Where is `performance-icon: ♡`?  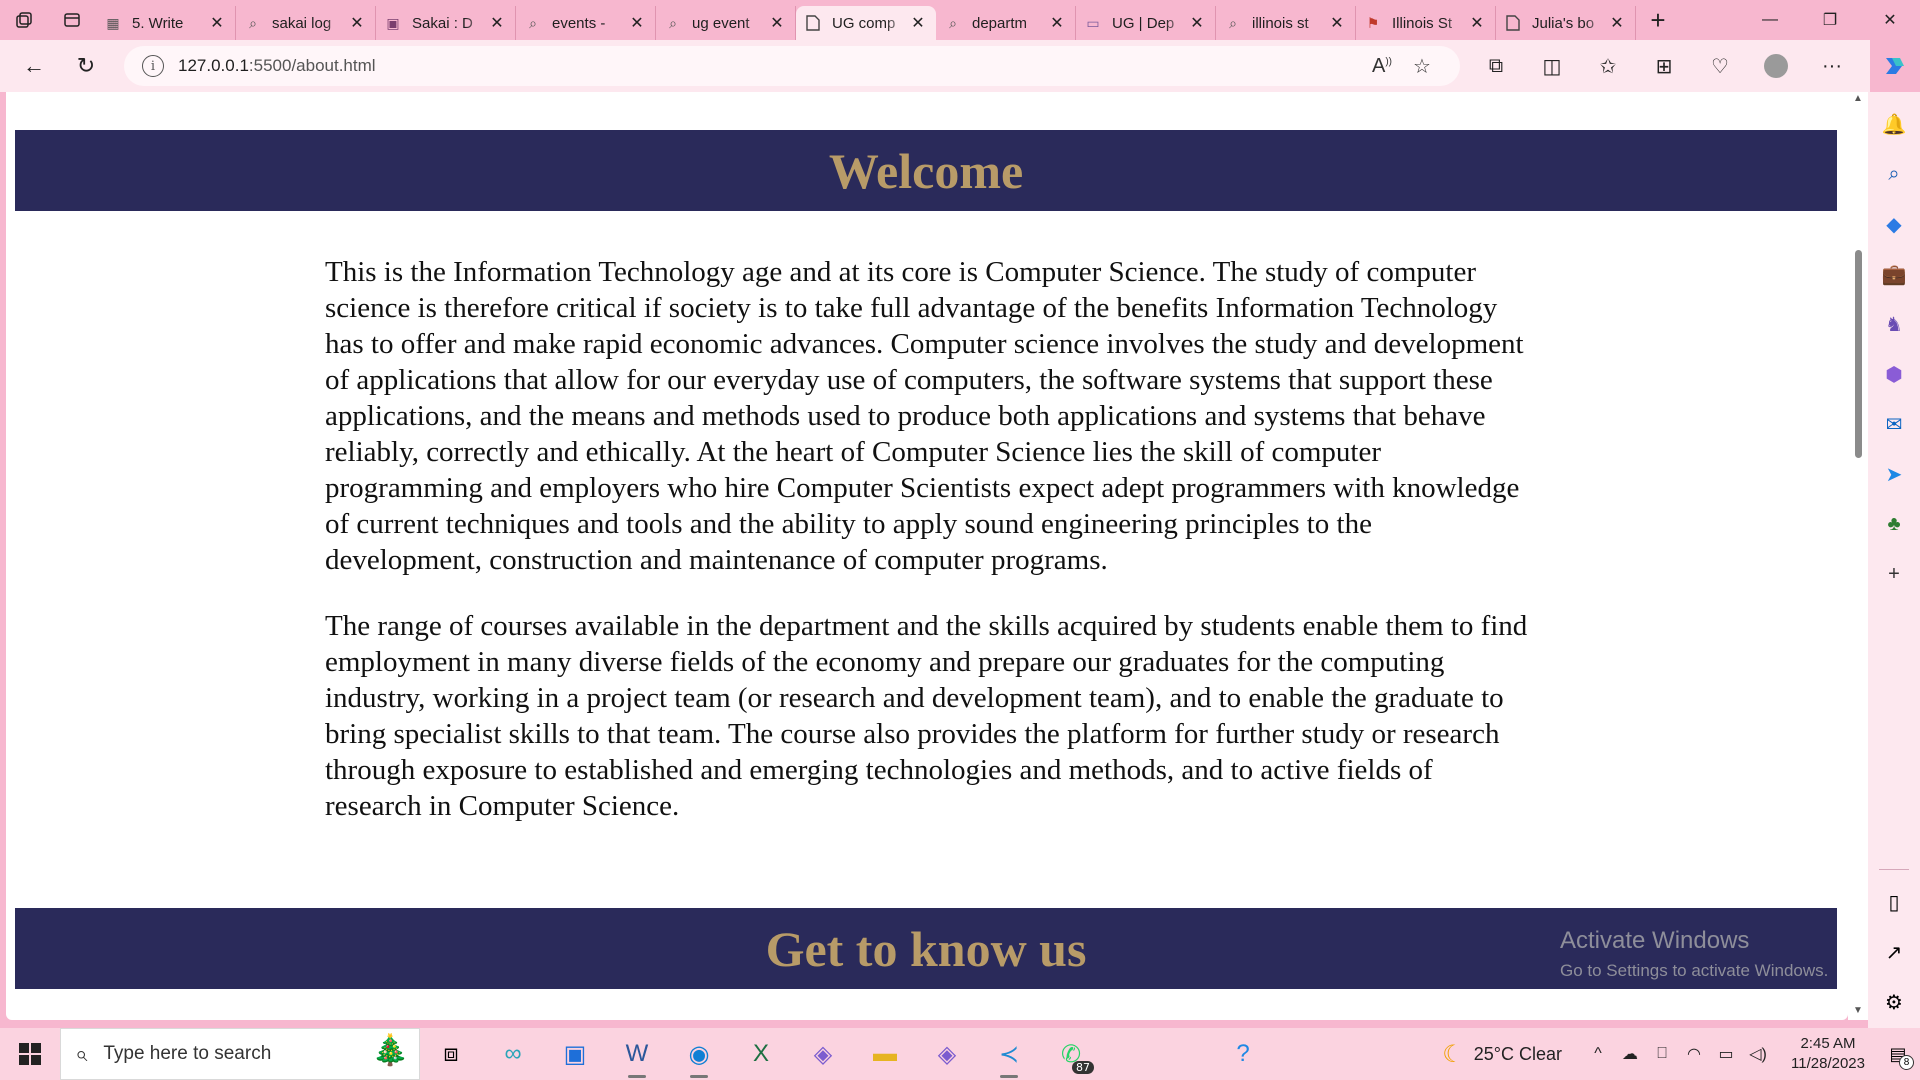 performance-icon: ♡ is located at coordinates (1720, 66).